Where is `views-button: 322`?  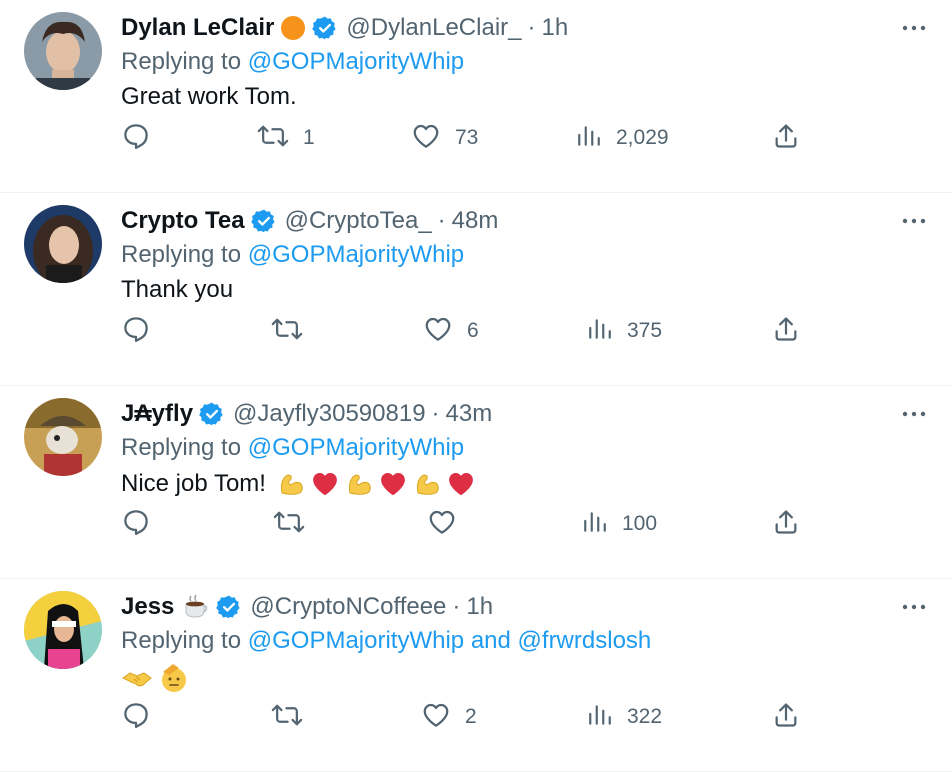 views-button: 322 is located at coordinates (624, 717).